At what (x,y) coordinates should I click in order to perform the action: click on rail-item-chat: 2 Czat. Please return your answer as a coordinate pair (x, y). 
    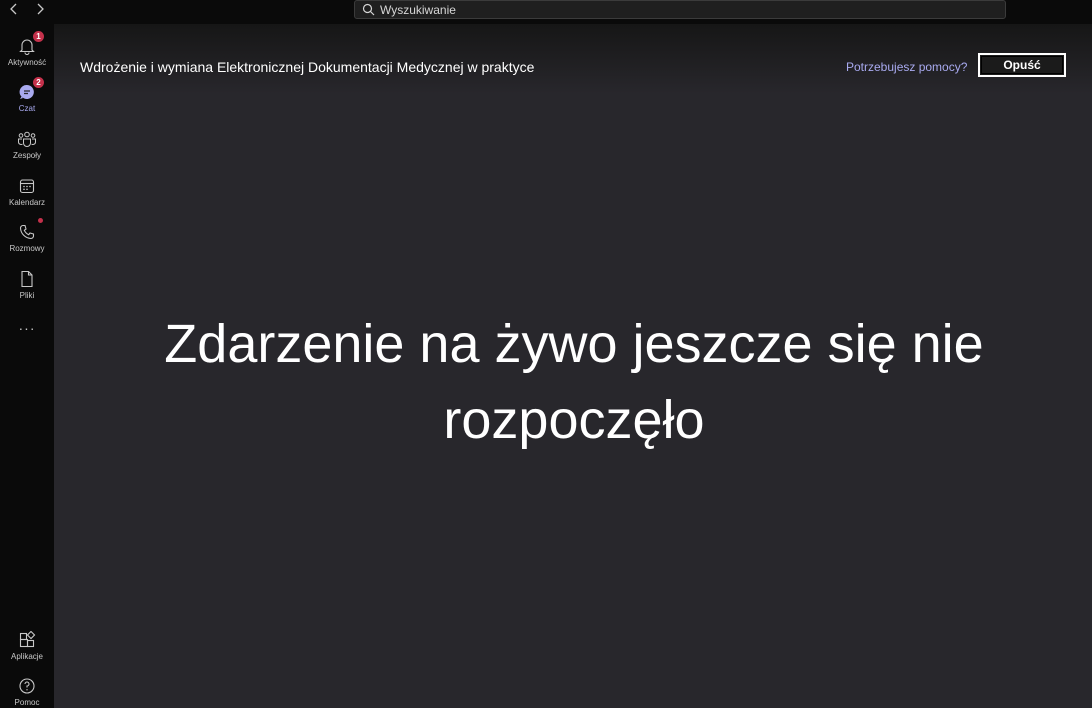
    Looking at the image, I should click on (27, 101).